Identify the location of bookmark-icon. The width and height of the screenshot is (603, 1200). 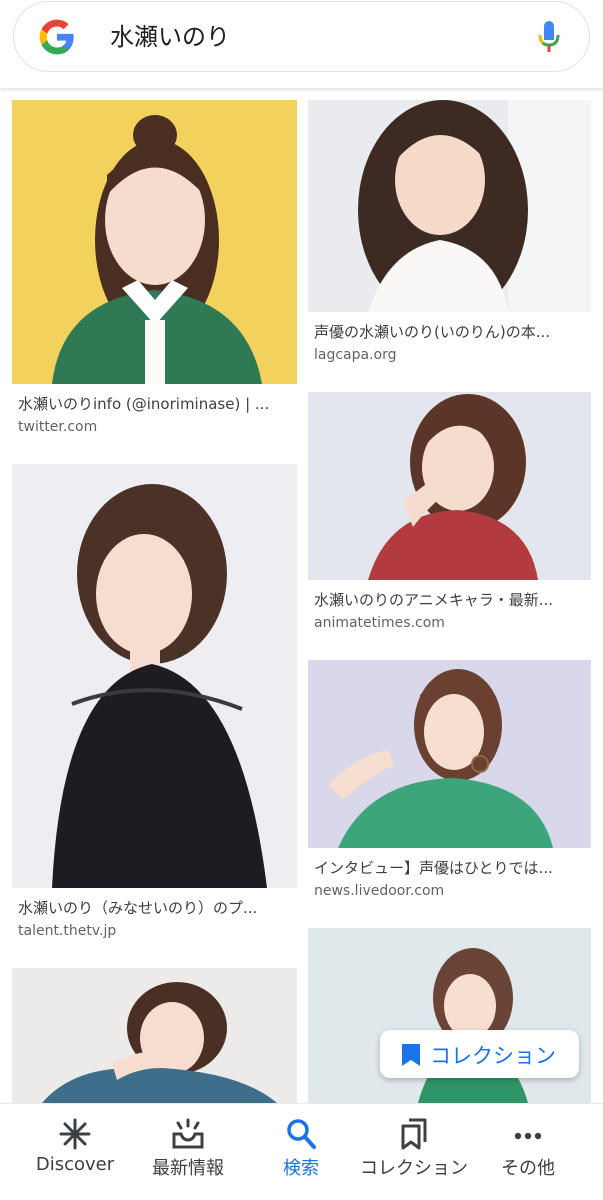
(411, 1055).